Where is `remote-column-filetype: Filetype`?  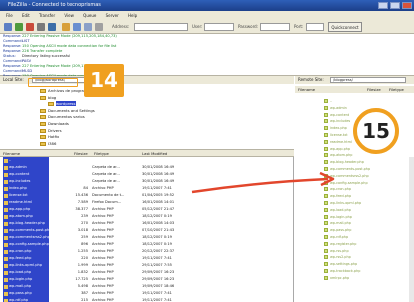
remote-column-filetype: Filetype is located at coordinates (396, 89).